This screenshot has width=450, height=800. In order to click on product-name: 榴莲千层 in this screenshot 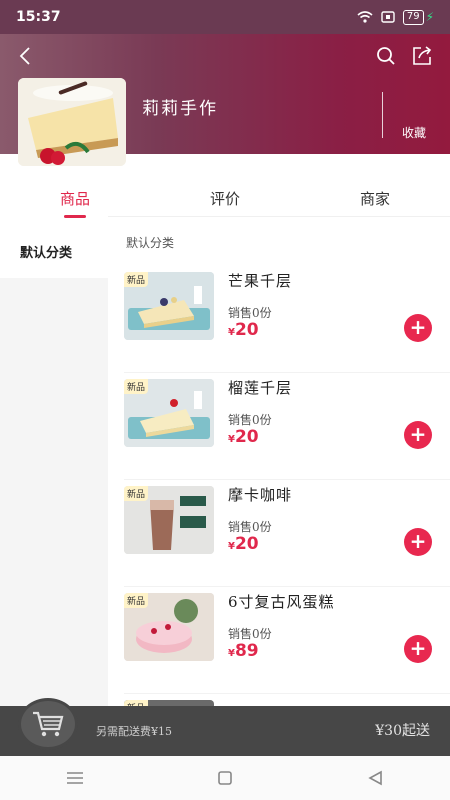, I will do `click(260, 388)`.